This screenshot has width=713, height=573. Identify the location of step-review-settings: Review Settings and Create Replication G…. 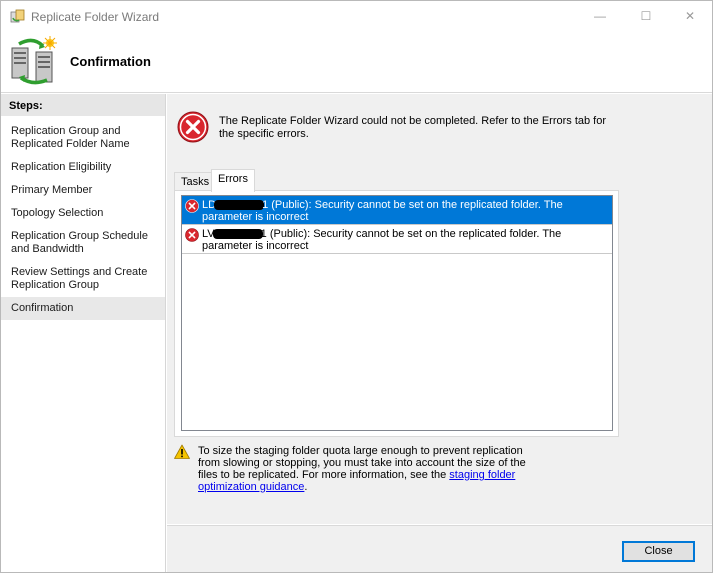
(79, 278).